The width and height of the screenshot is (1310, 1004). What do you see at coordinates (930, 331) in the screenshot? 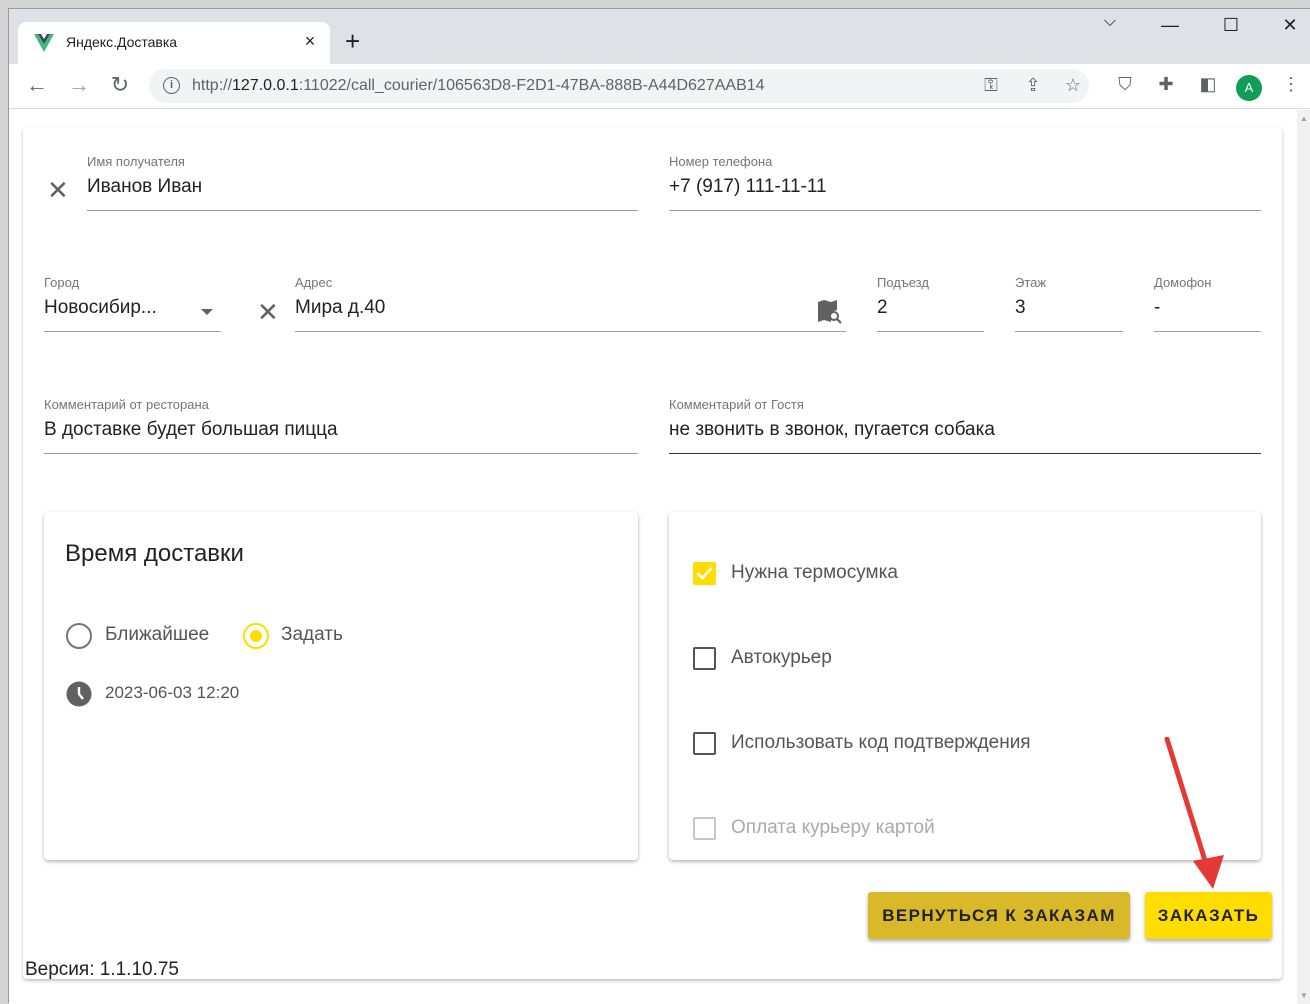
I see `entrance-underline` at bounding box center [930, 331].